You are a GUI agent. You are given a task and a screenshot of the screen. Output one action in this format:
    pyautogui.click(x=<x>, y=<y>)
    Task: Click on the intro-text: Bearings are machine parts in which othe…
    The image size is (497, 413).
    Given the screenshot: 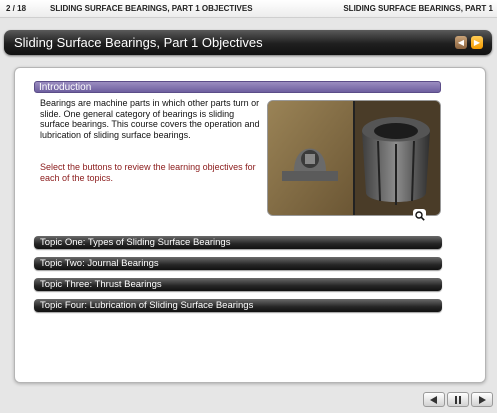 What is the action you would take?
    pyautogui.click(x=150, y=119)
    